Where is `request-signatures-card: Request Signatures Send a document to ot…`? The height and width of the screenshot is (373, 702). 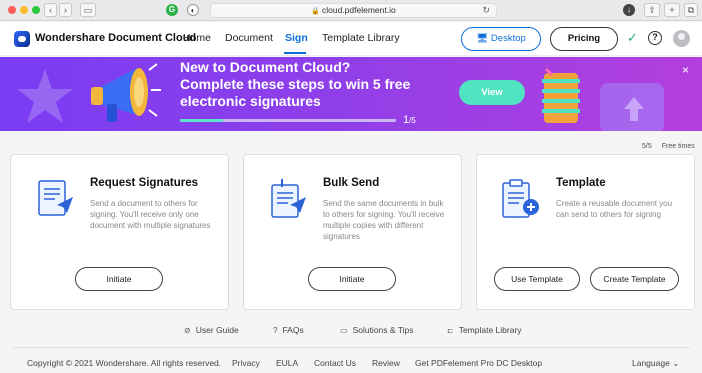
request-signatures-card: Request Signatures Send a document to ot… is located at coordinates (119, 232).